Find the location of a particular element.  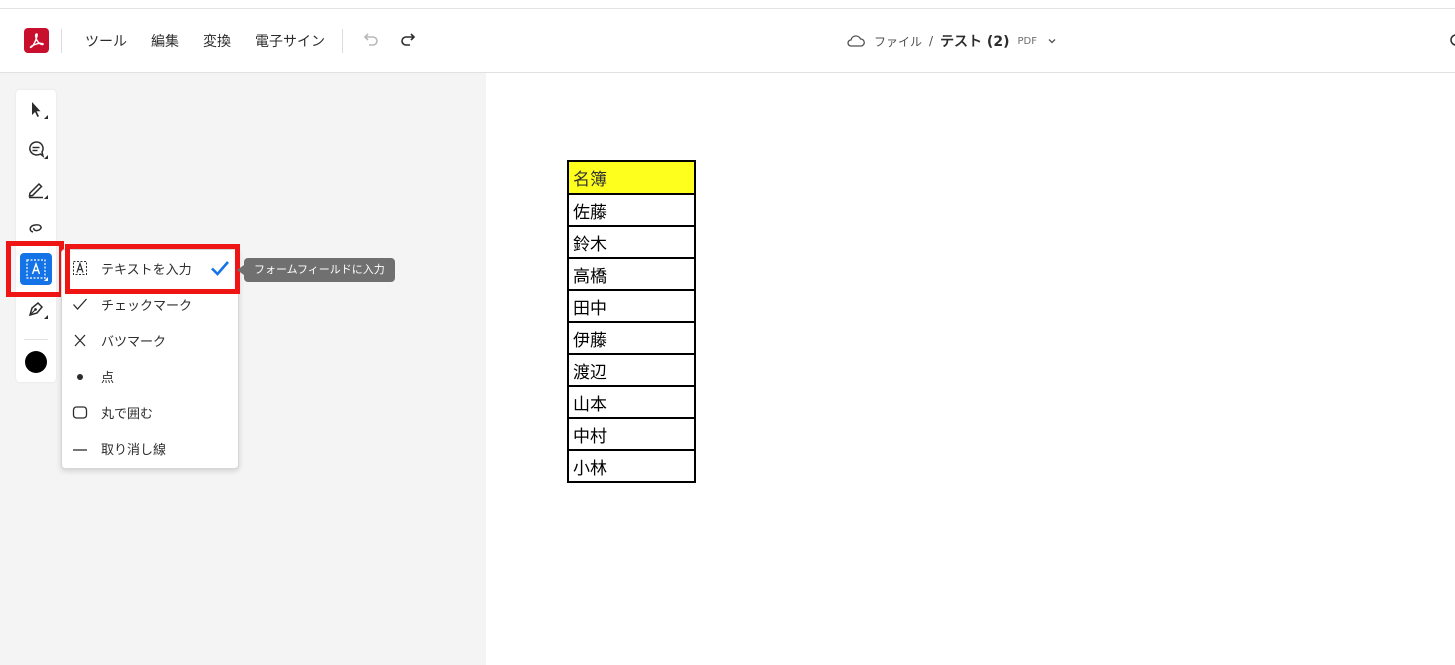

strikethrough-line-icon is located at coordinates (80, 450).